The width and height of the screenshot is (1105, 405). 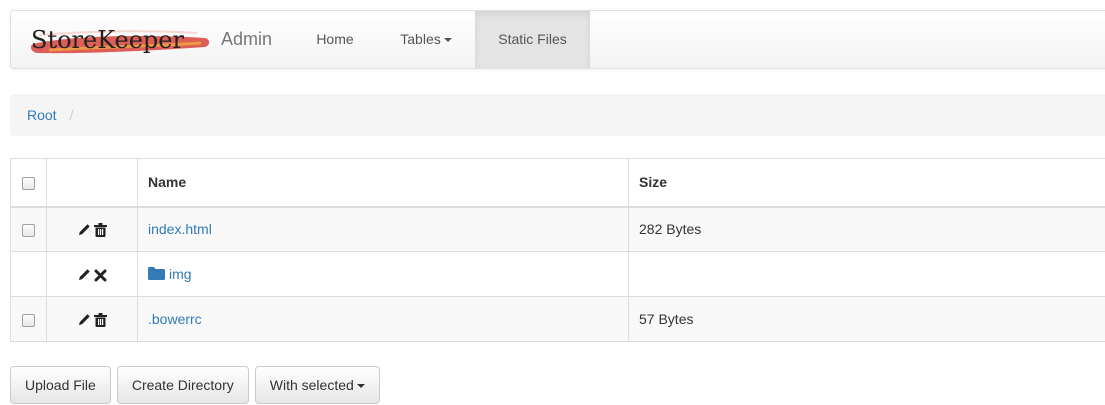 I want to click on select-all-cell, so click(x=28, y=183).